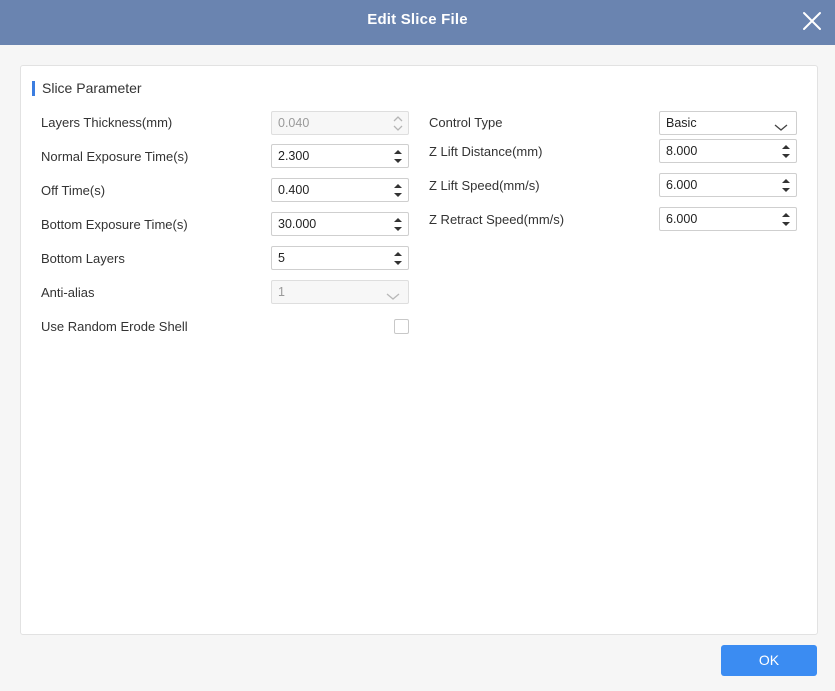 This screenshot has width=835, height=691. Describe the element at coordinates (497, 219) in the screenshot. I see `z-retract-speed-label: Z Retract Speed(mm/s)` at that location.